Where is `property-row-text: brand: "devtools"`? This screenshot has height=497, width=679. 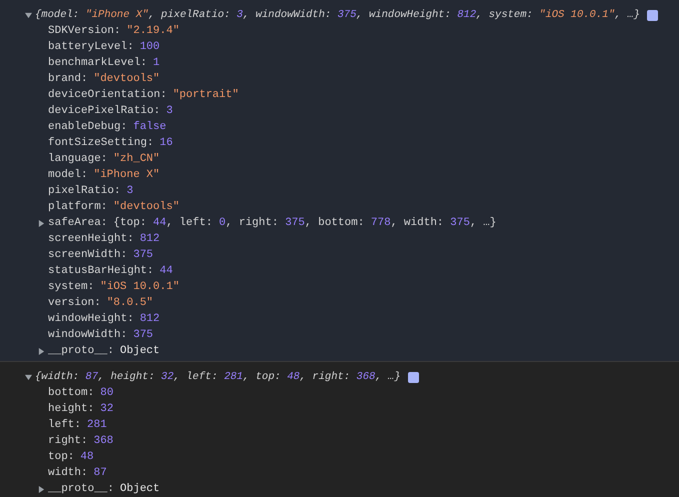 property-row-text: brand: "devtools" is located at coordinates (103, 79).